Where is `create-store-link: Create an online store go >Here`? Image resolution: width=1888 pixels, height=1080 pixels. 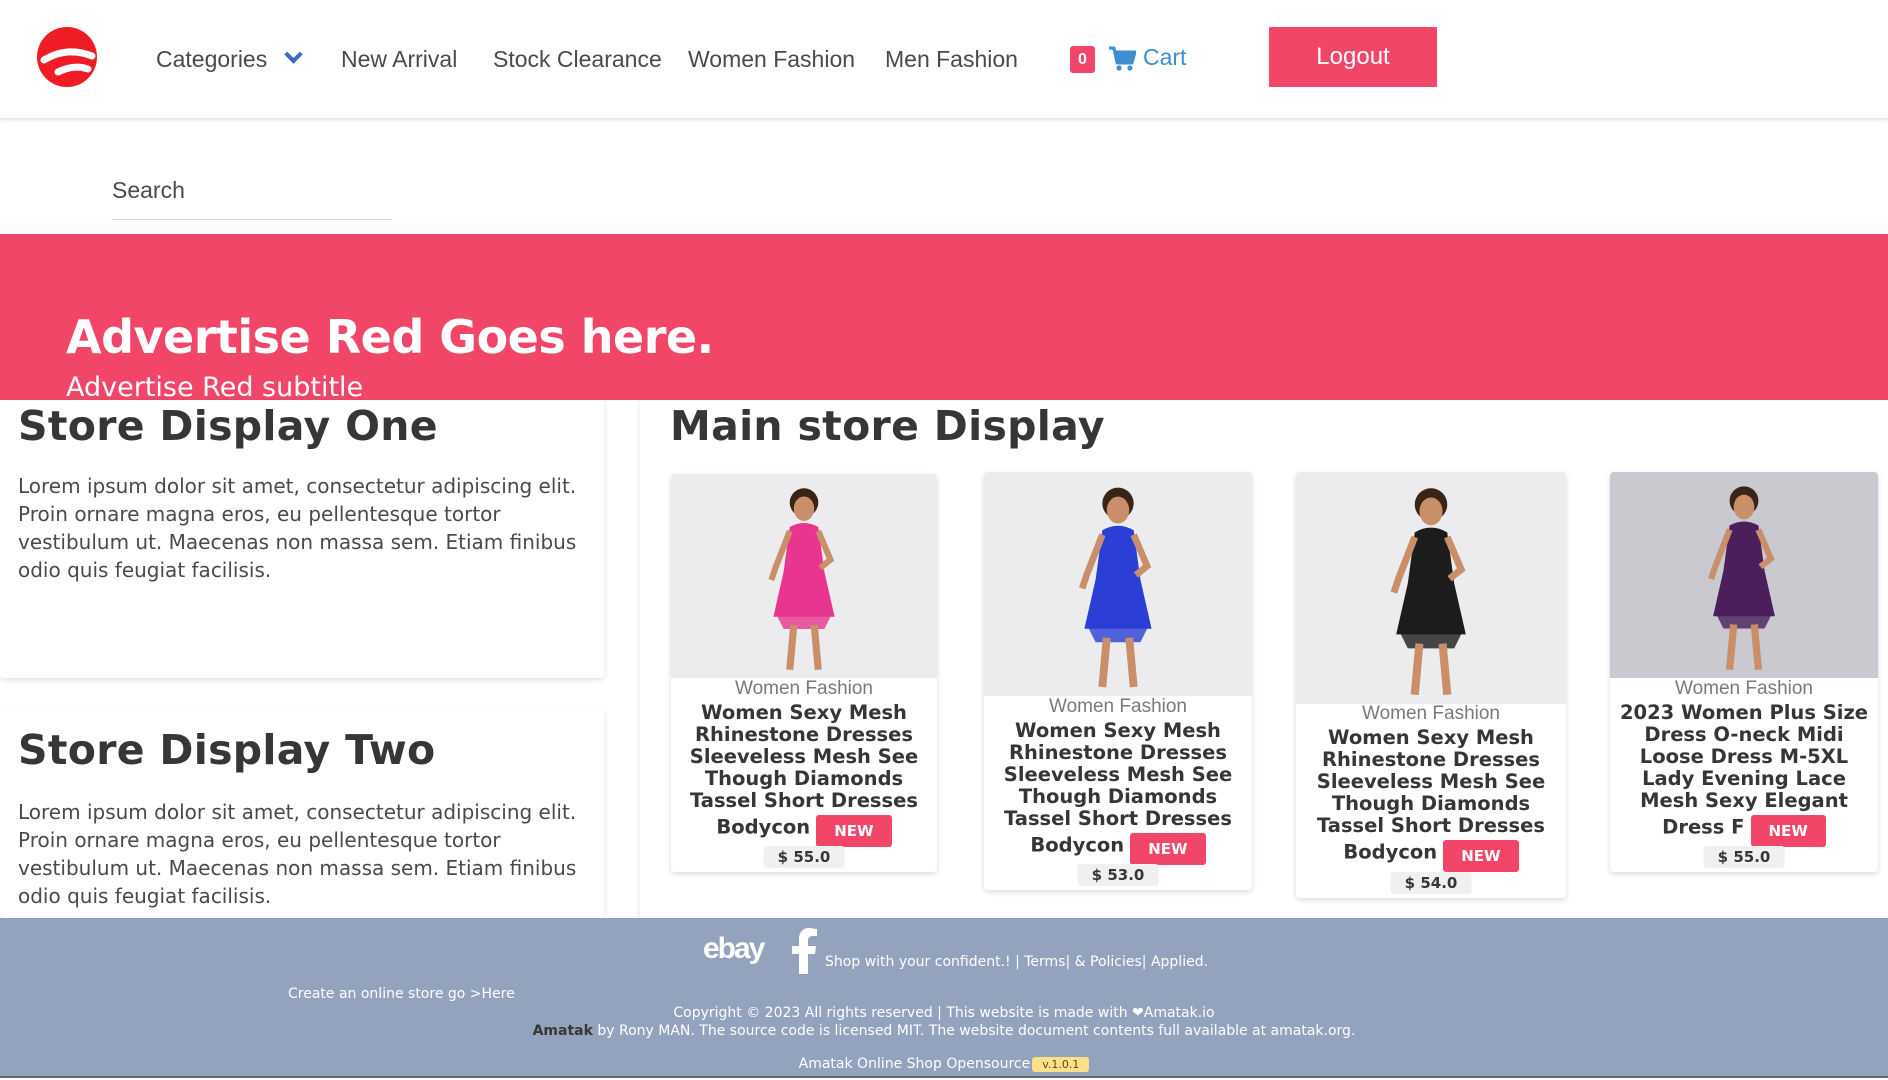 create-store-link: Create an online store go >Here is located at coordinates (401, 994).